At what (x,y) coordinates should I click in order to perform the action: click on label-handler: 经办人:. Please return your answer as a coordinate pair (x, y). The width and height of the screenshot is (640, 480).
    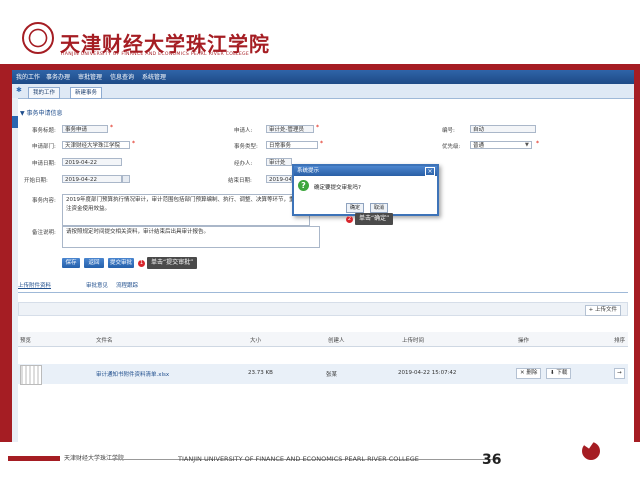
    Looking at the image, I should click on (243, 164).